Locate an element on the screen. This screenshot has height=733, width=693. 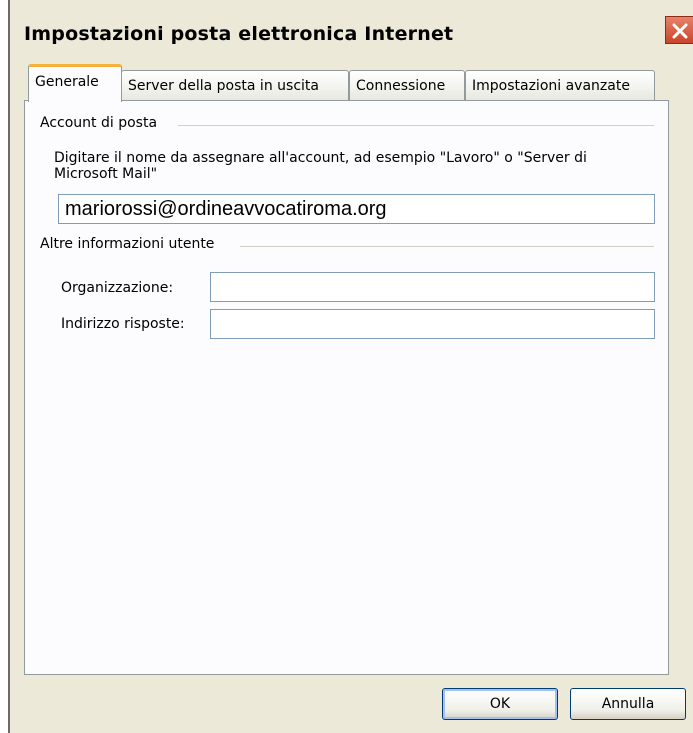
title-bar: Impostazioni posta elettronica Internet is located at coordinates (351, 31).